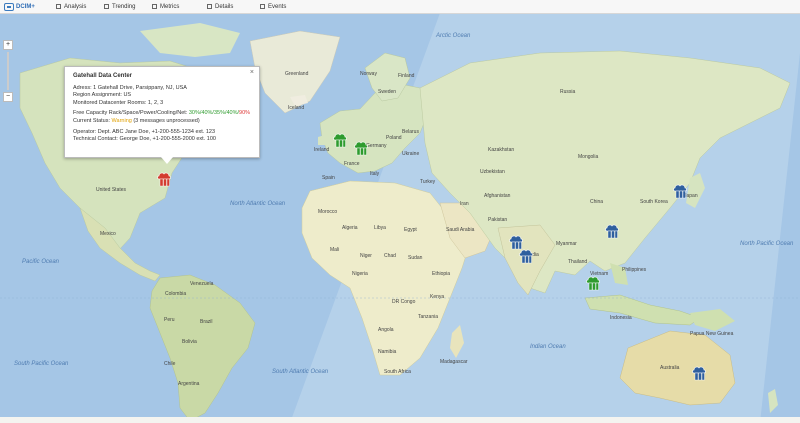 The image size is (800, 423). Describe the element at coordinates (252, 73) in the screenshot. I see `close-icon: ×` at that location.